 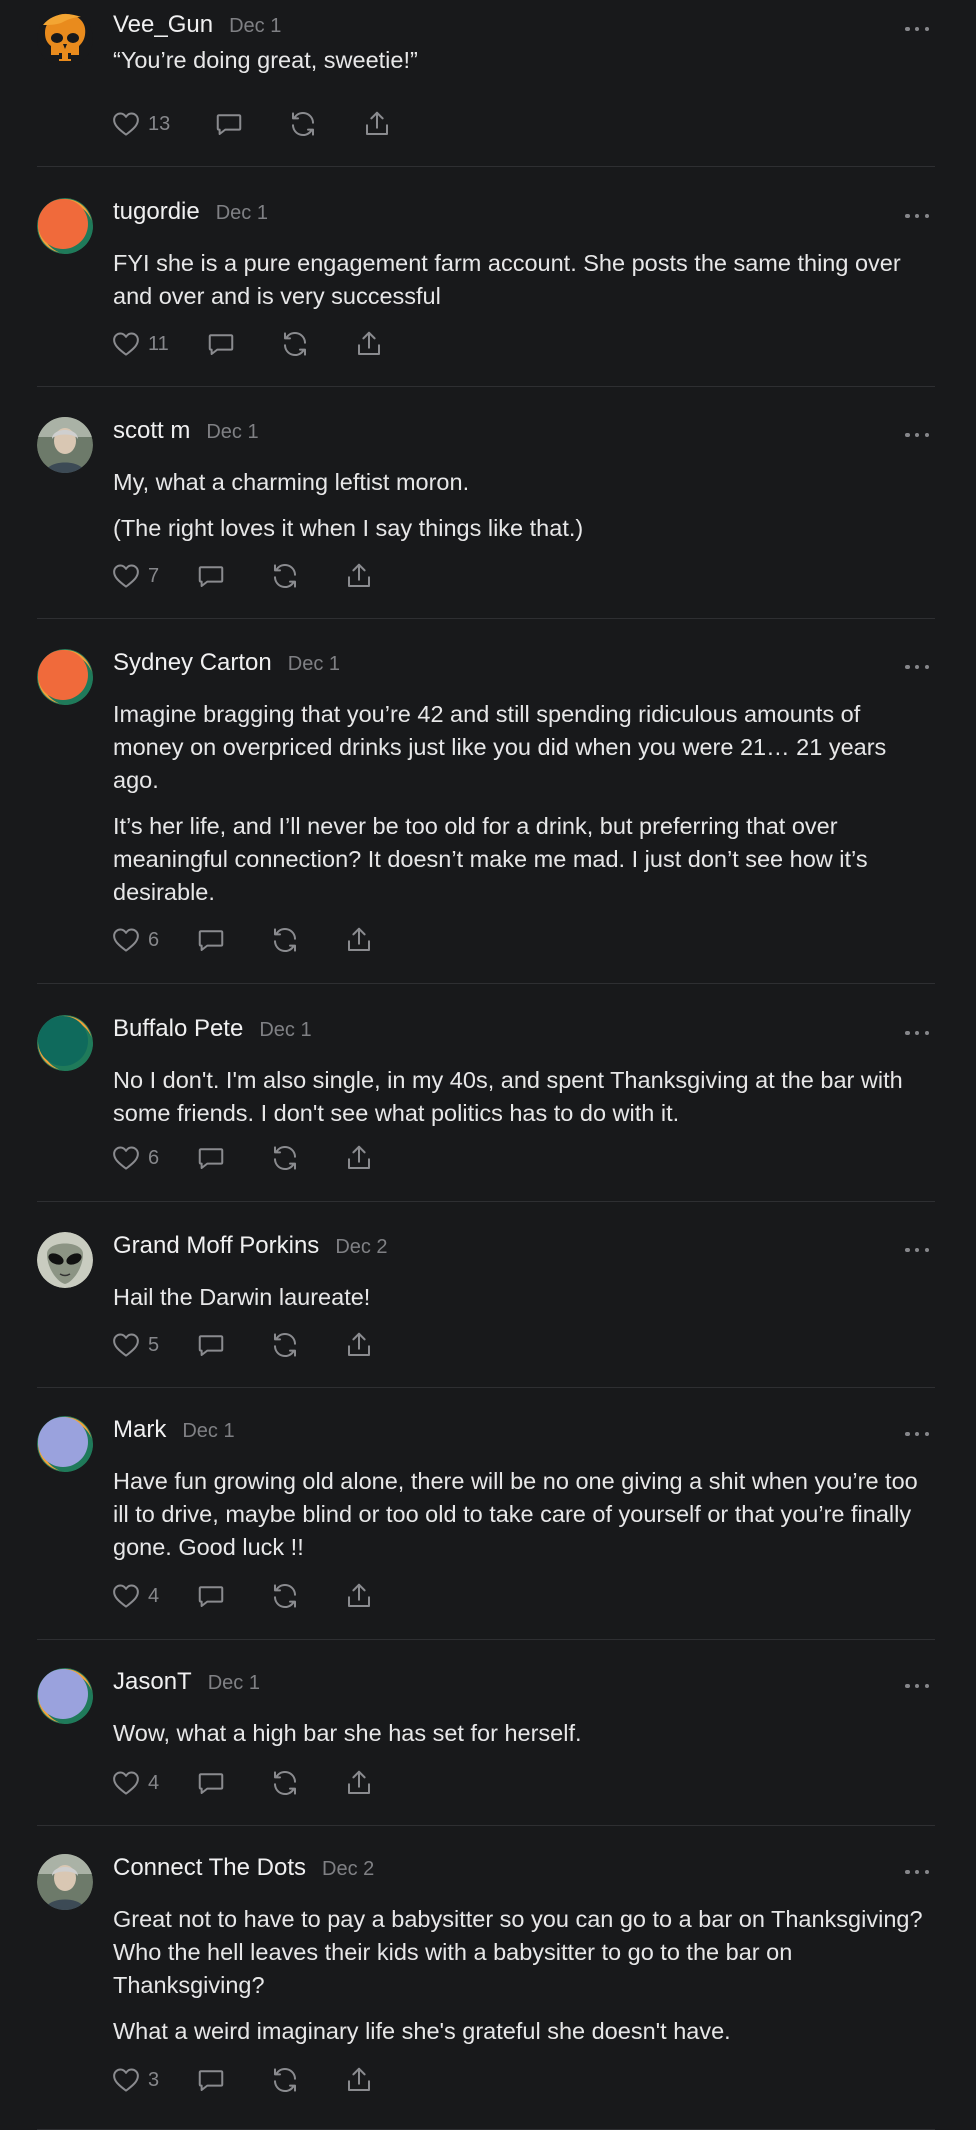 What do you see at coordinates (152, 1682) in the screenshot?
I see `username: JasonT` at bounding box center [152, 1682].